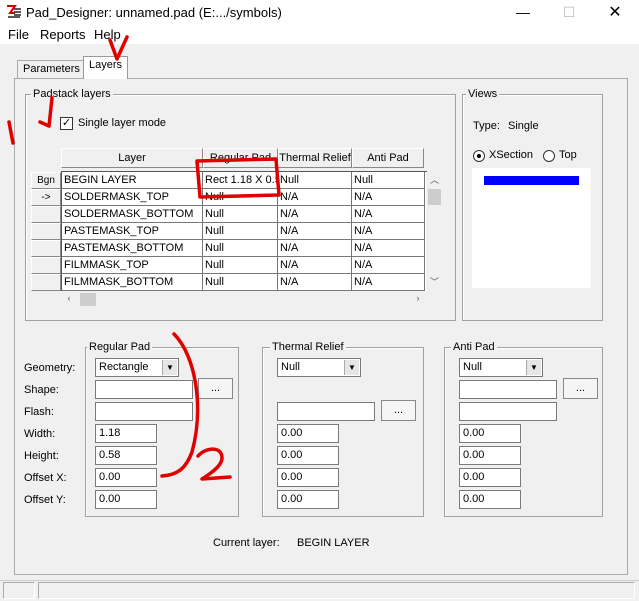  I want to click on table-cell-layer: BEGIN LAYER, so click(132, 180).